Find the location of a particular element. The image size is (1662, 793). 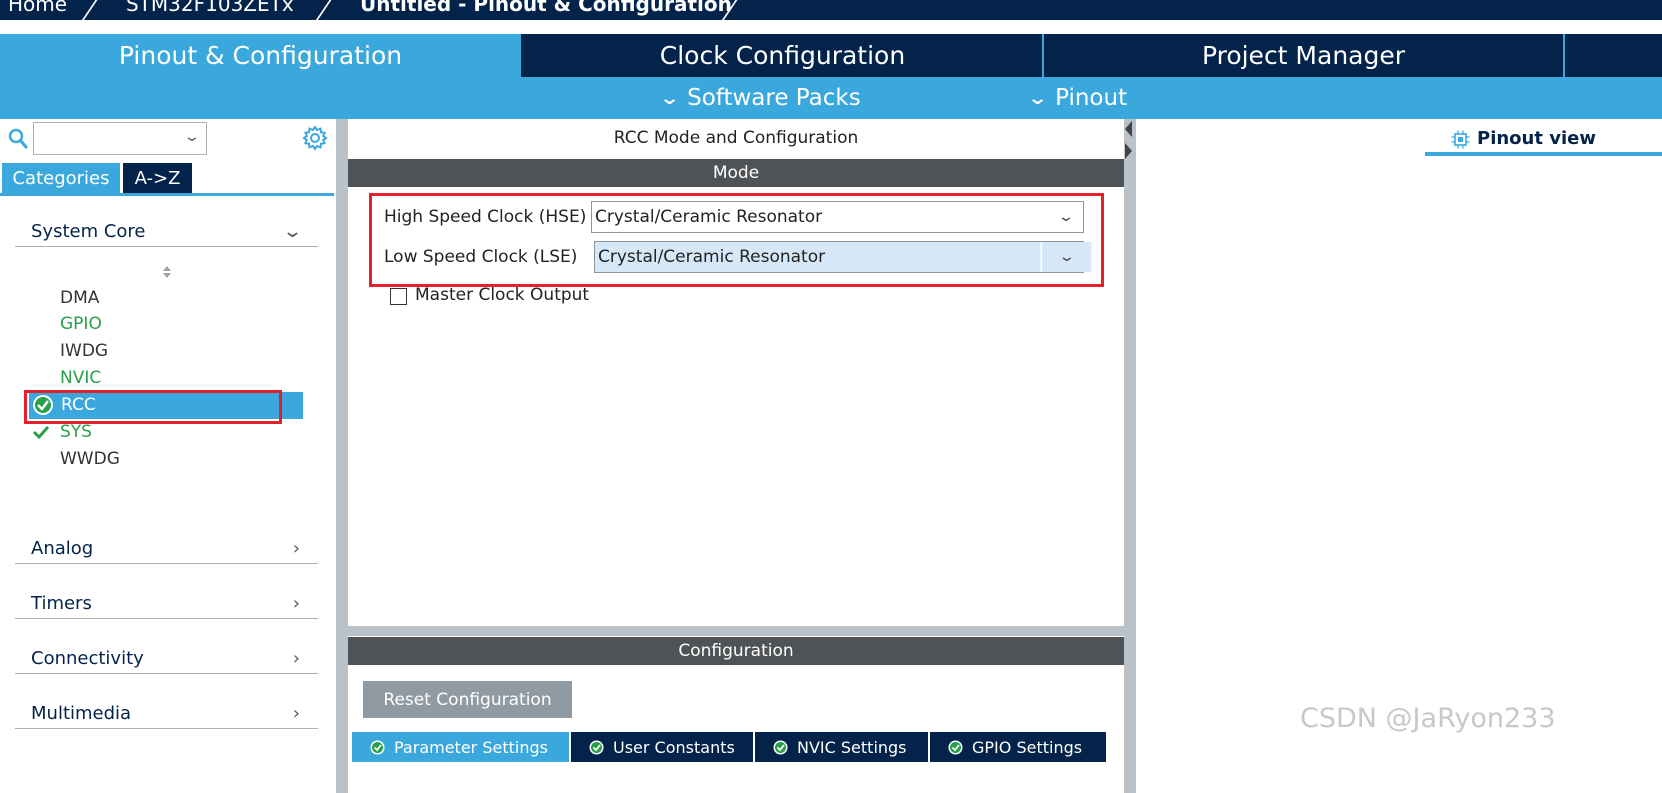

search-input: ⌄ is located at coordinates (120, 138).